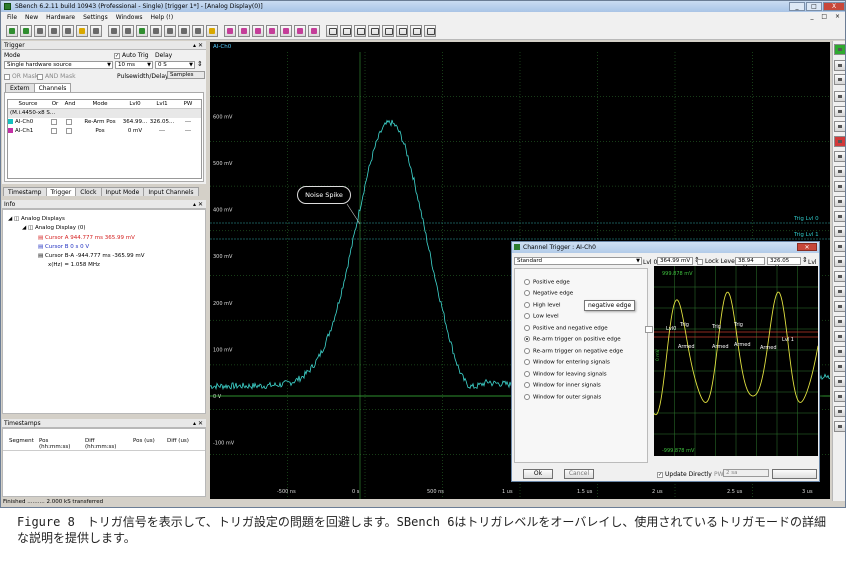  I want to click on channel-color-icon, so click(839, 49).